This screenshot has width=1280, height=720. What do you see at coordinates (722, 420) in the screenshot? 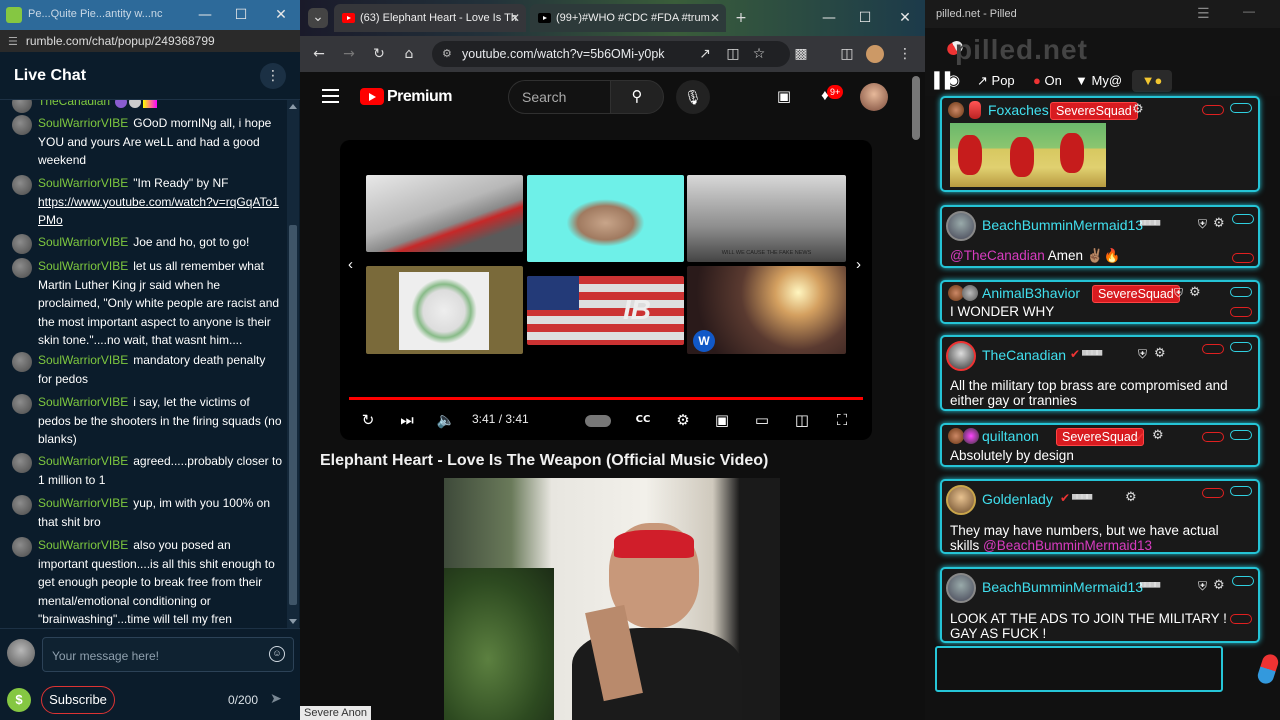
I see `miniplayer-icon: ▣` at bounding box center [722, 420].